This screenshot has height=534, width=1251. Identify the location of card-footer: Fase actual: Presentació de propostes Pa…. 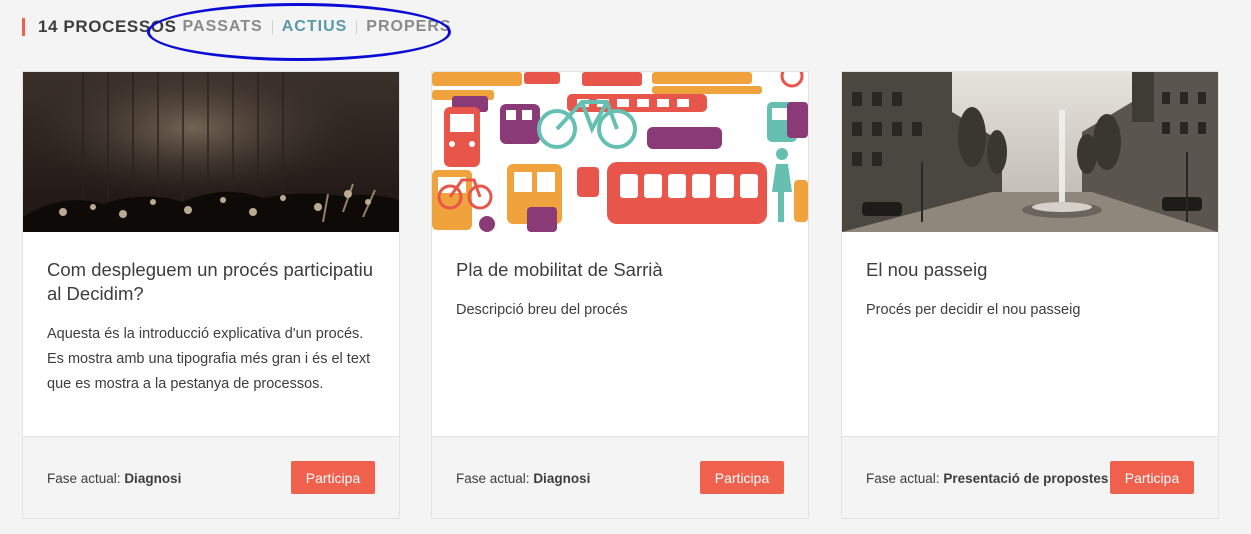
(1030, 477).